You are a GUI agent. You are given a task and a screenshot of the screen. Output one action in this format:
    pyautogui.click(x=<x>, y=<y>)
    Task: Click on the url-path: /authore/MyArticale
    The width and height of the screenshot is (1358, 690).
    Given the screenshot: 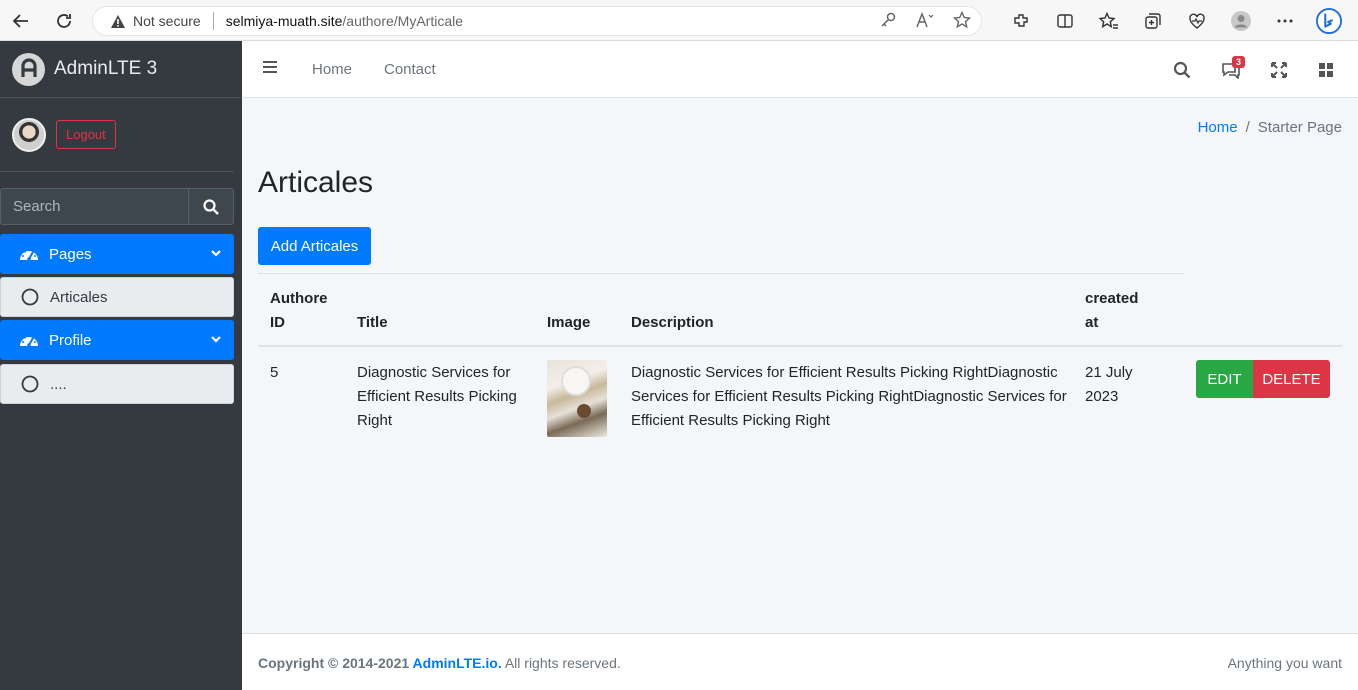 What is the action you would take?
    pyautogui.click(x=402, y=21)
    